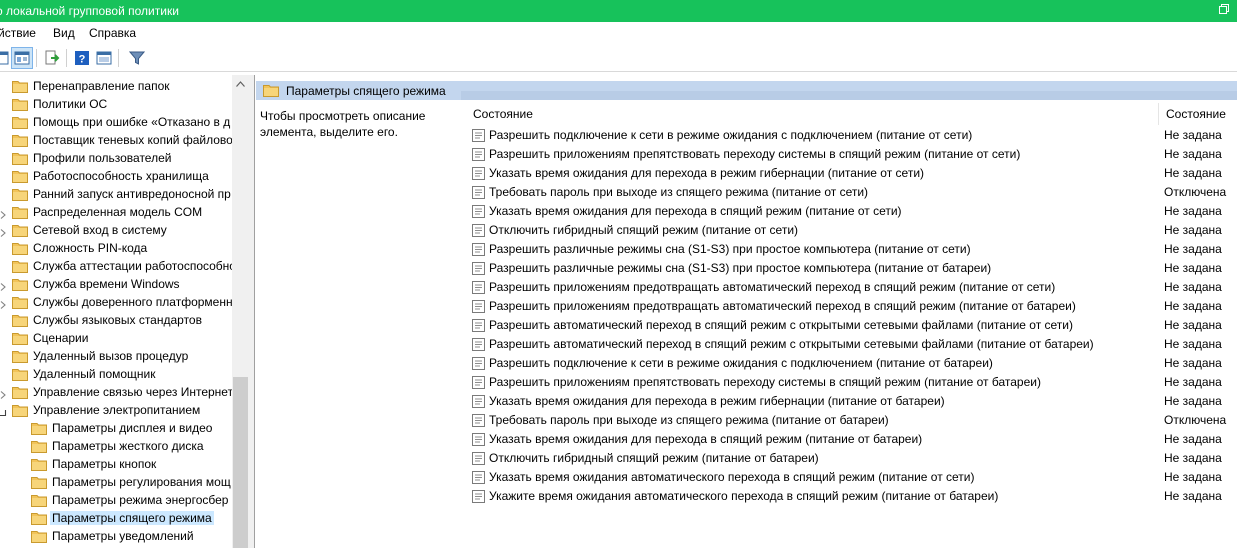  I want to click on menu-action: йствие, so click(18, 33).